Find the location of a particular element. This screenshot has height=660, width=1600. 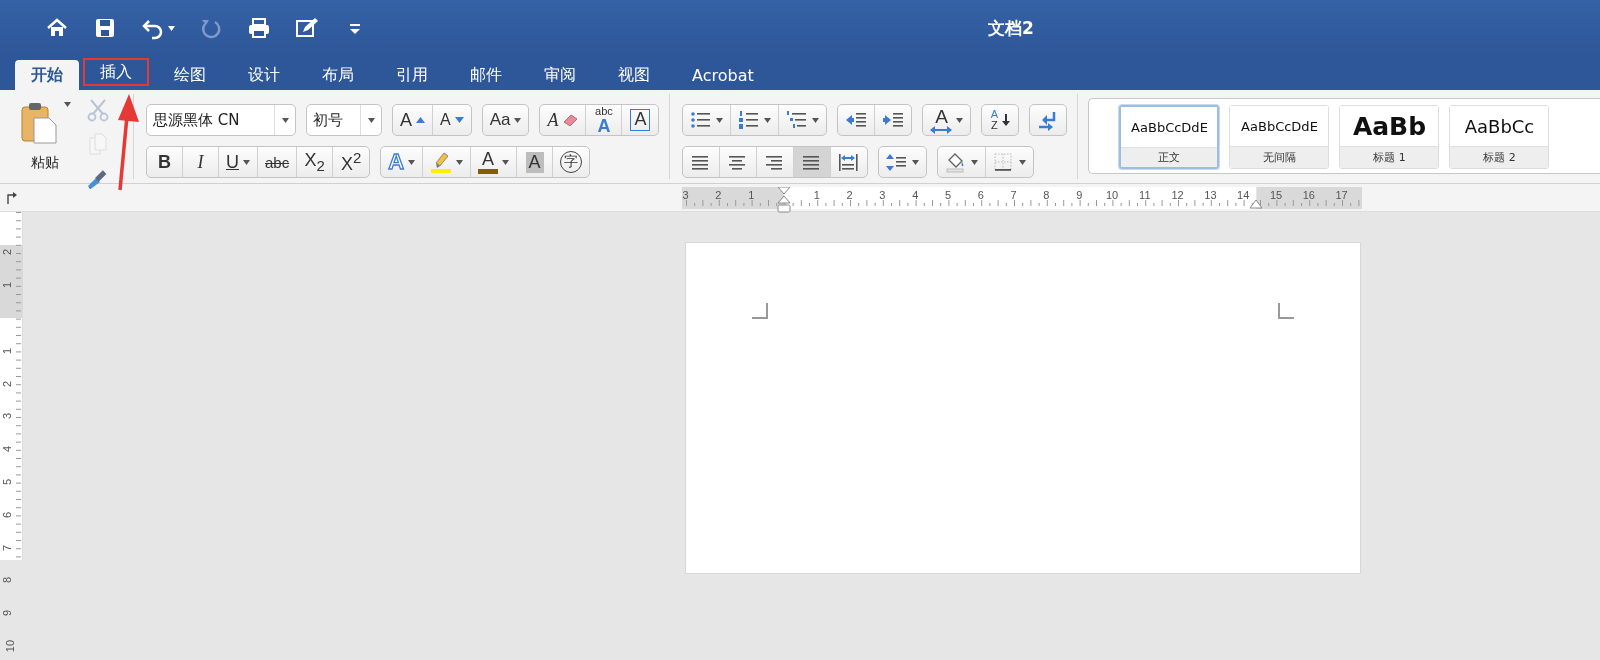

tab-stop-icon is located at coordinates (12, 197).